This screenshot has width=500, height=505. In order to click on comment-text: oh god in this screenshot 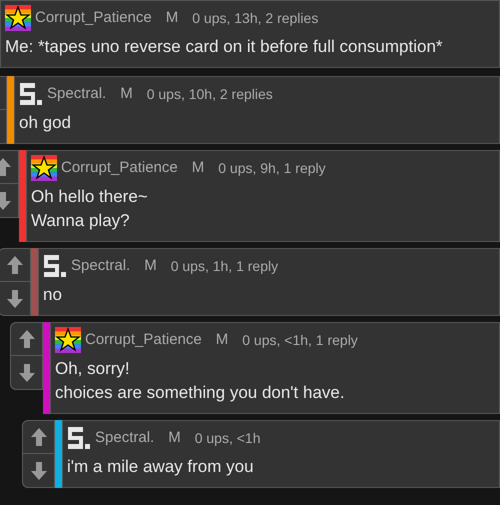, I will do `click(45, 123)`.